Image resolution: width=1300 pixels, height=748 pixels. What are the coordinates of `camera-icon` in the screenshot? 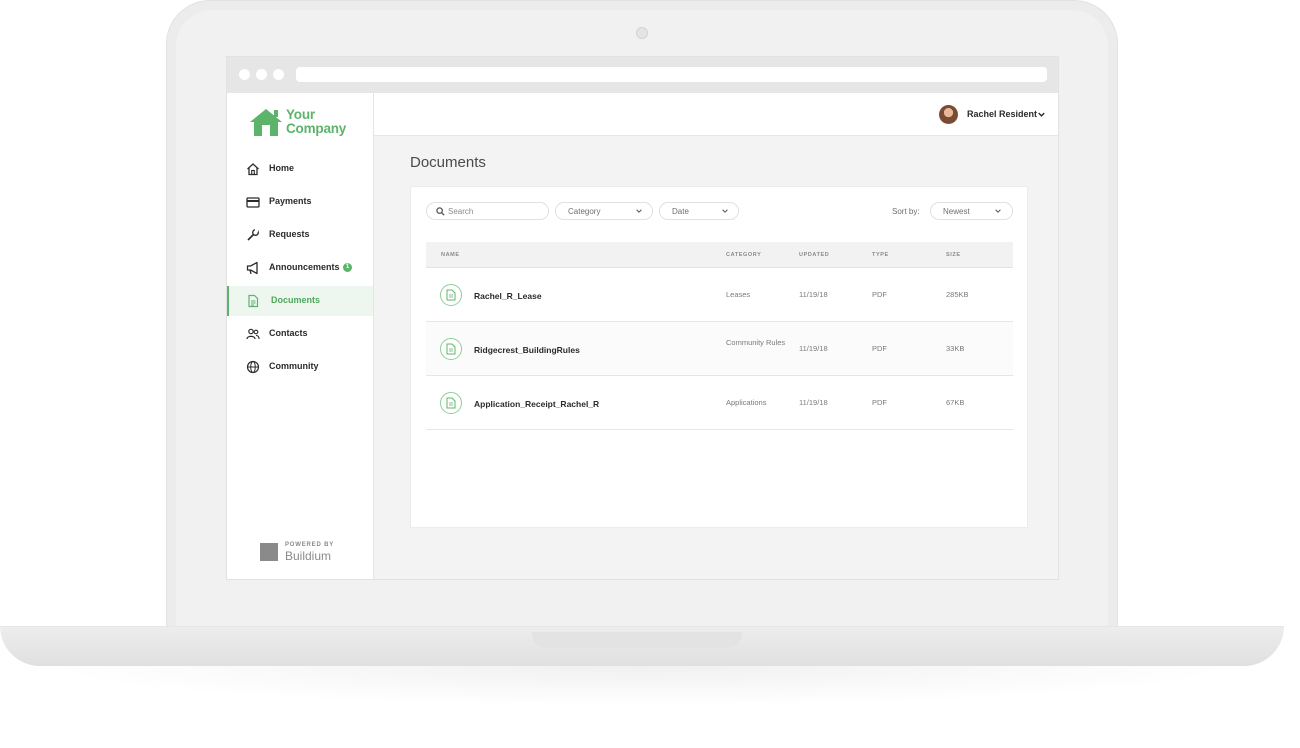 It's located at (642, 33).